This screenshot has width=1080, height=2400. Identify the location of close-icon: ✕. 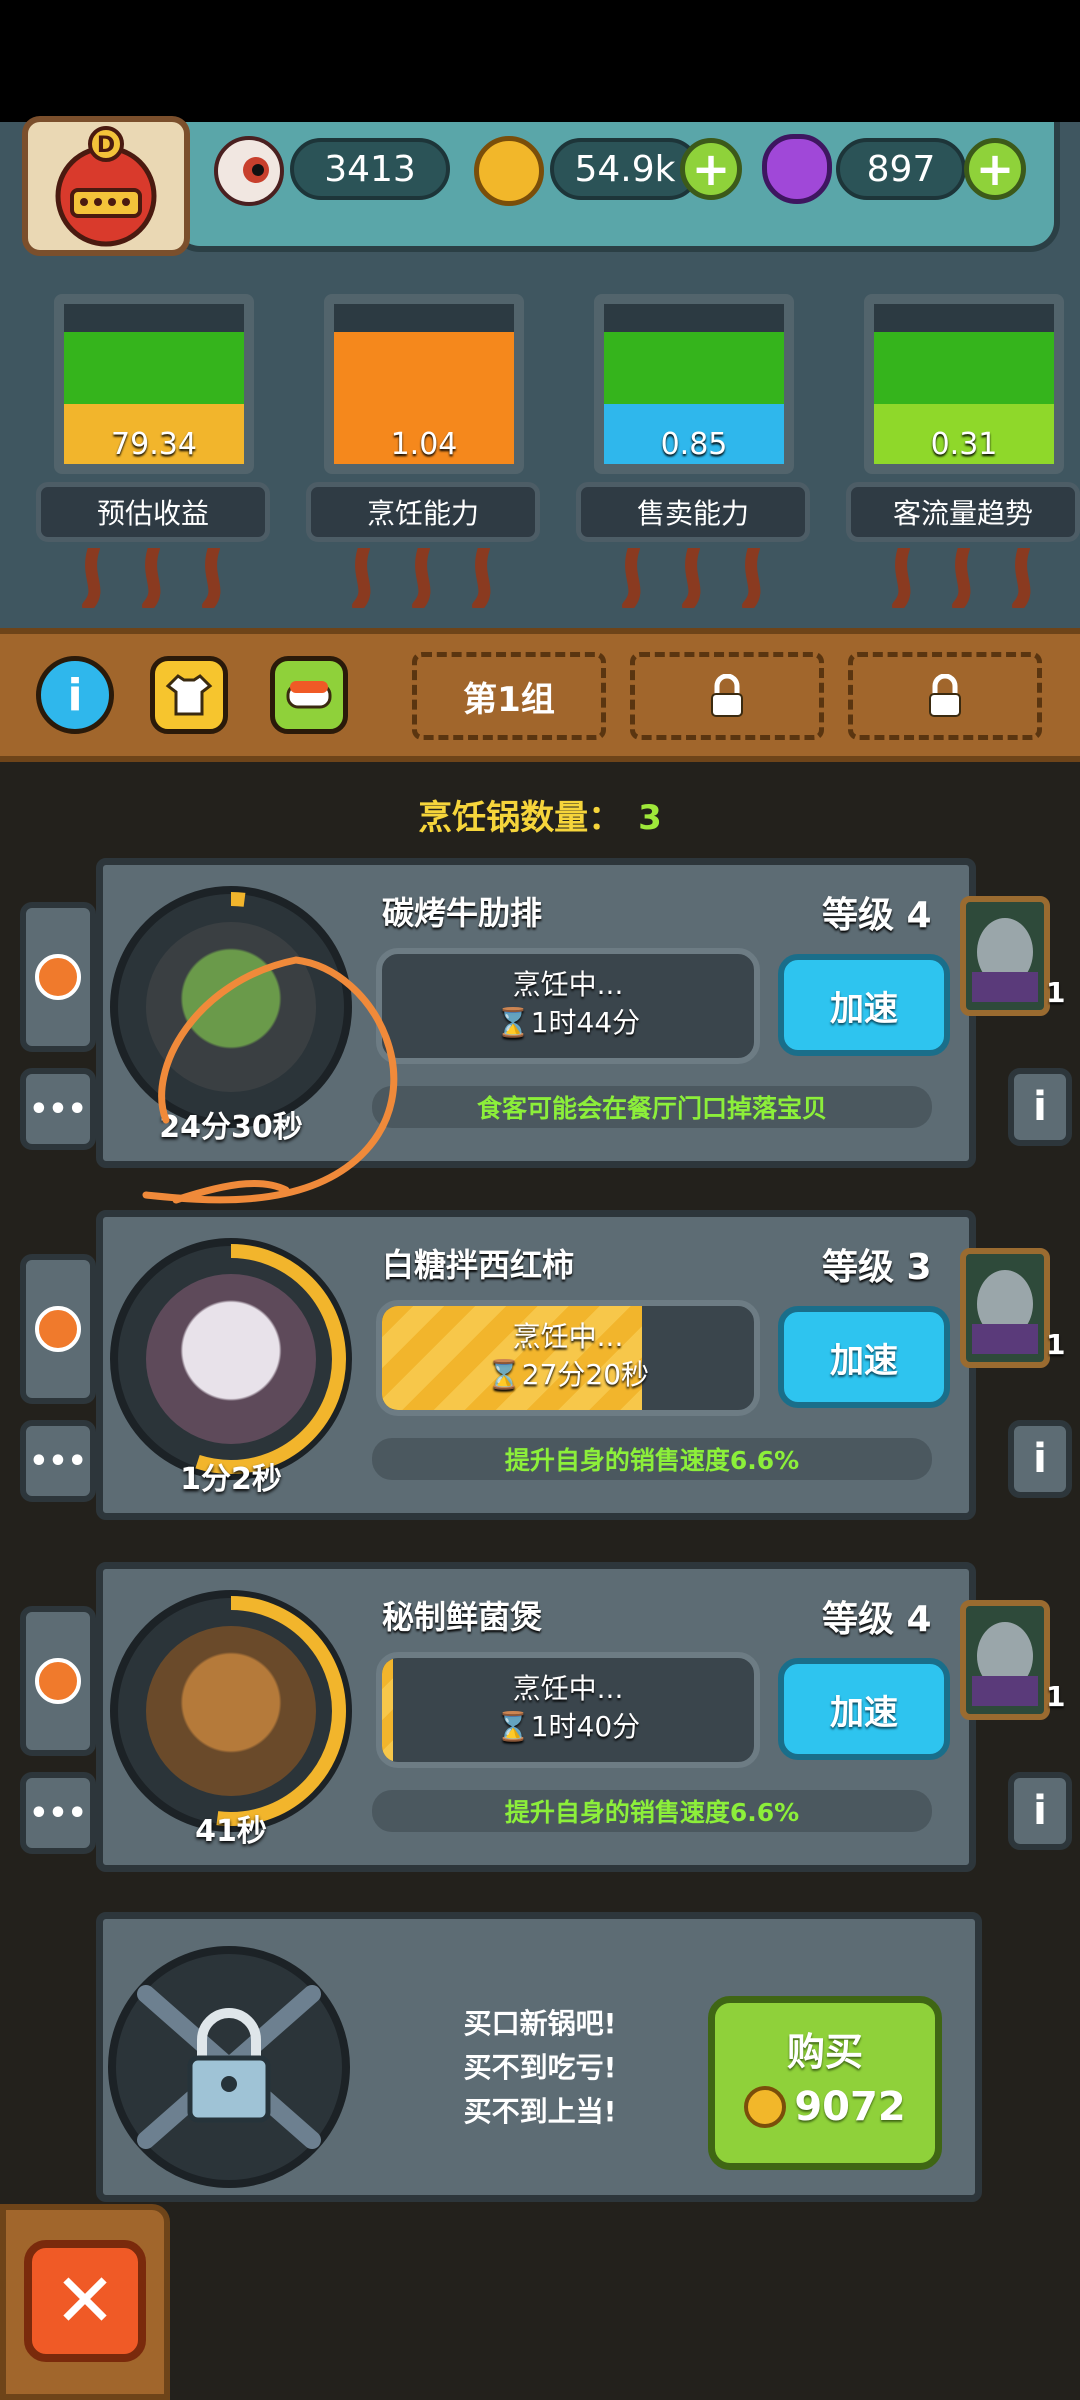
(84, 2301).